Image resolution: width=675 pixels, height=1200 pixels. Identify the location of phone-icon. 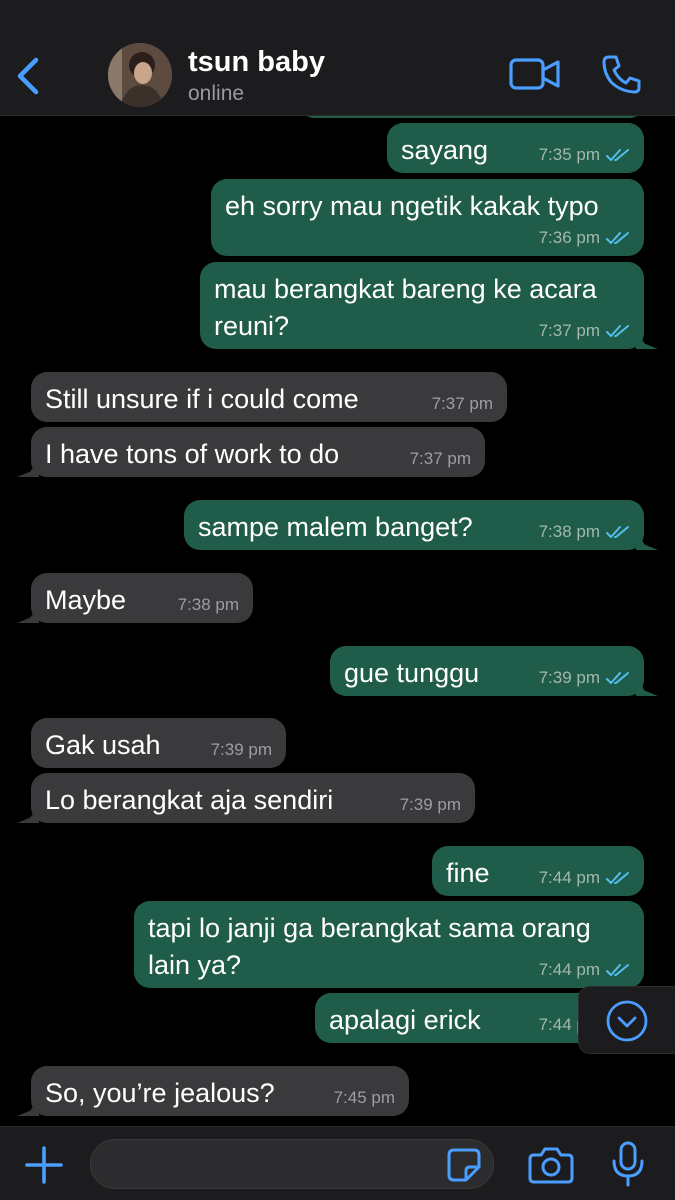
(621, 74).